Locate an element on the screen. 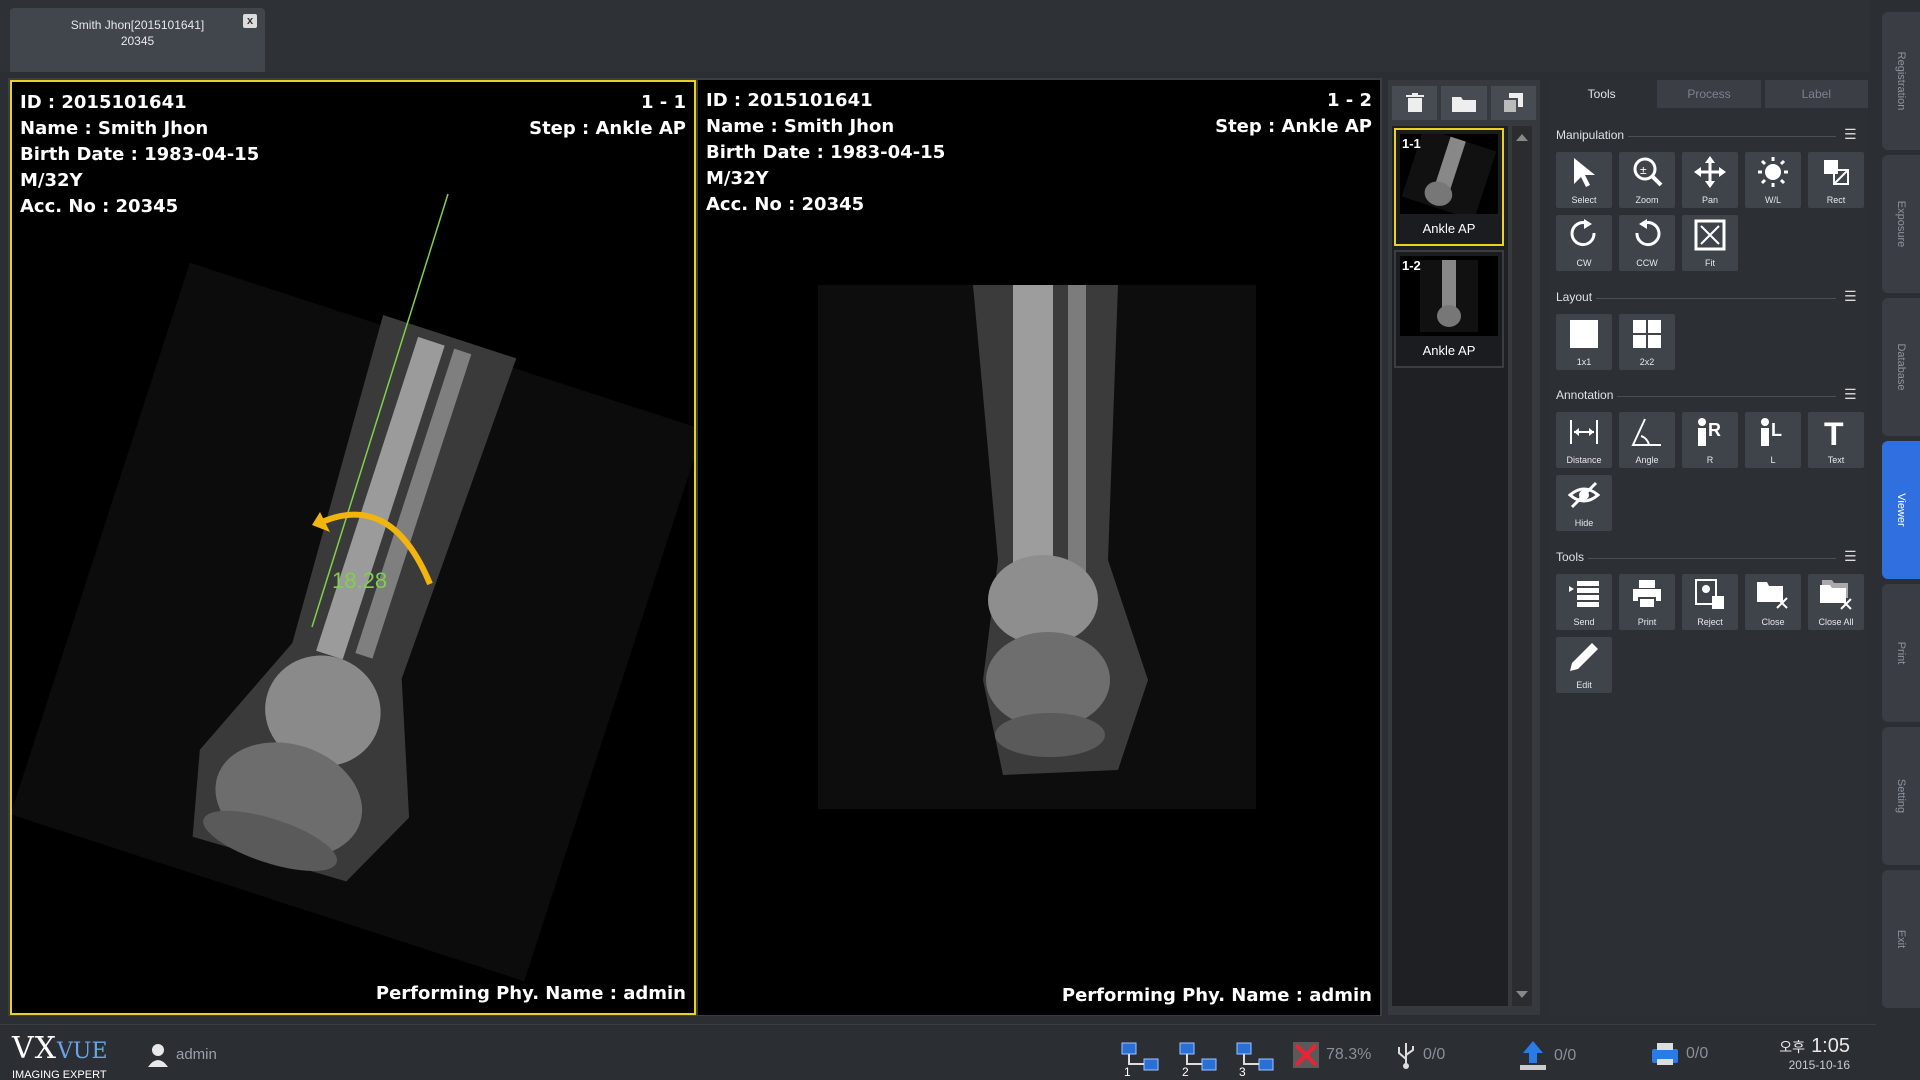 Image resolution: width=1920 pixels, height=1080 pixels. close-tab-icon: x is located at coordinates (250, 21).